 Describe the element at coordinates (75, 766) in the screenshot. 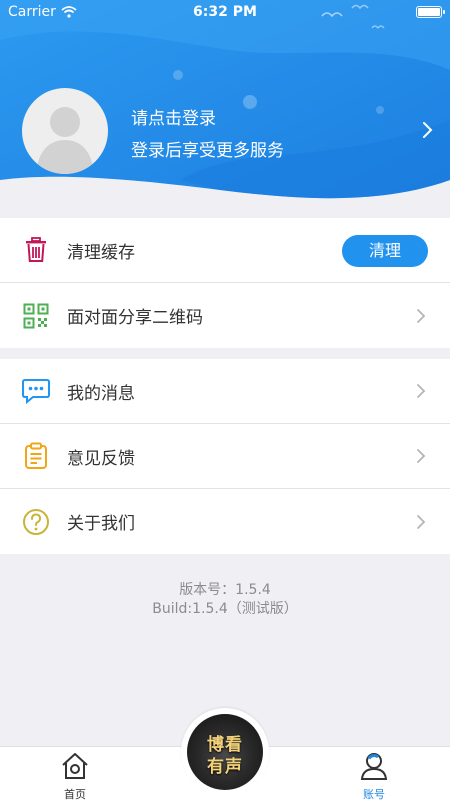

I see `home-icon` at that location.